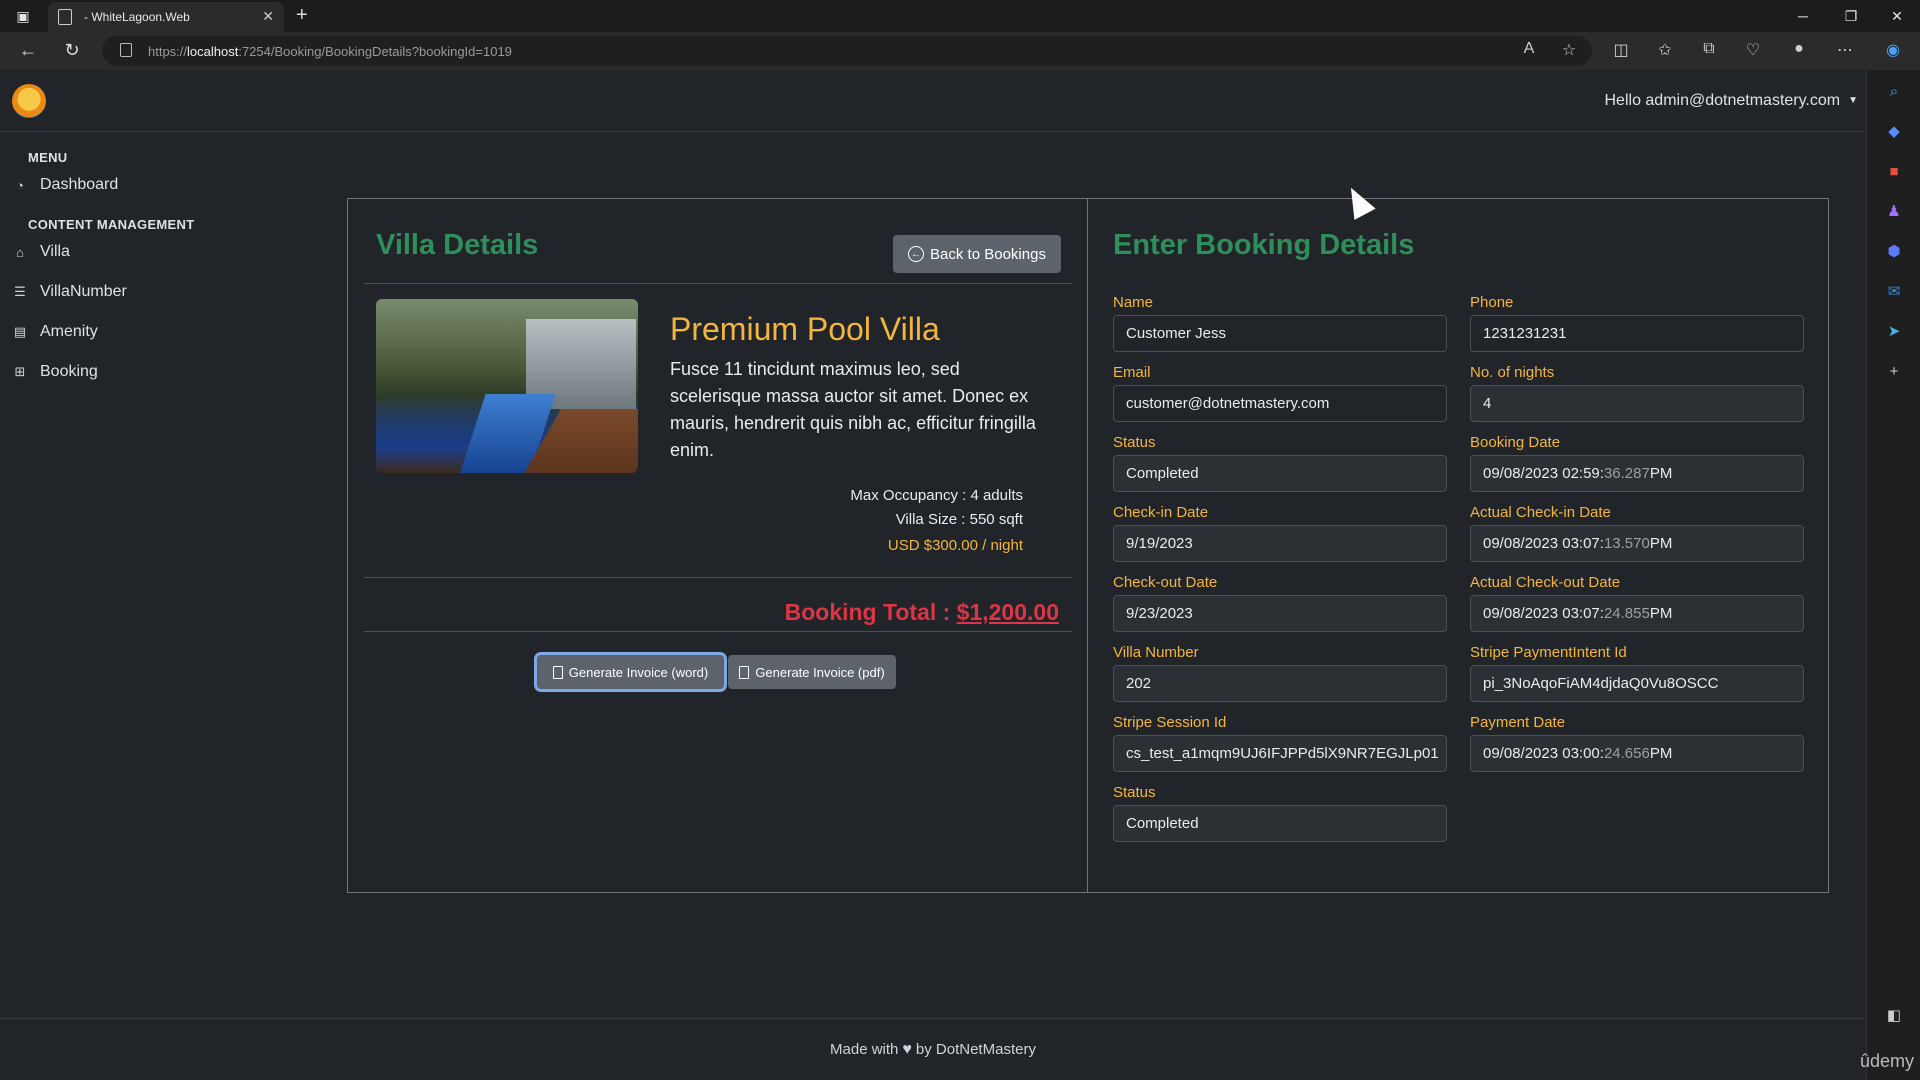 The height and width of the screenshot is (1080, 1920). I want to click on footer-by: by DotNetMastery, so click(975, 1049).